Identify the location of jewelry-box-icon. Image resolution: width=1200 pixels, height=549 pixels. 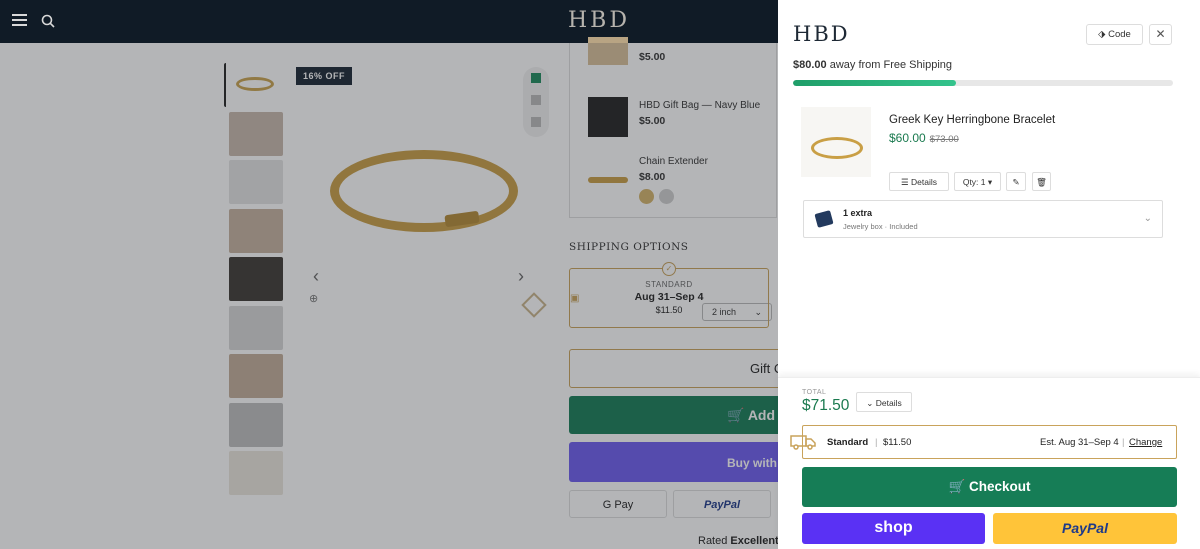
(824, 219).